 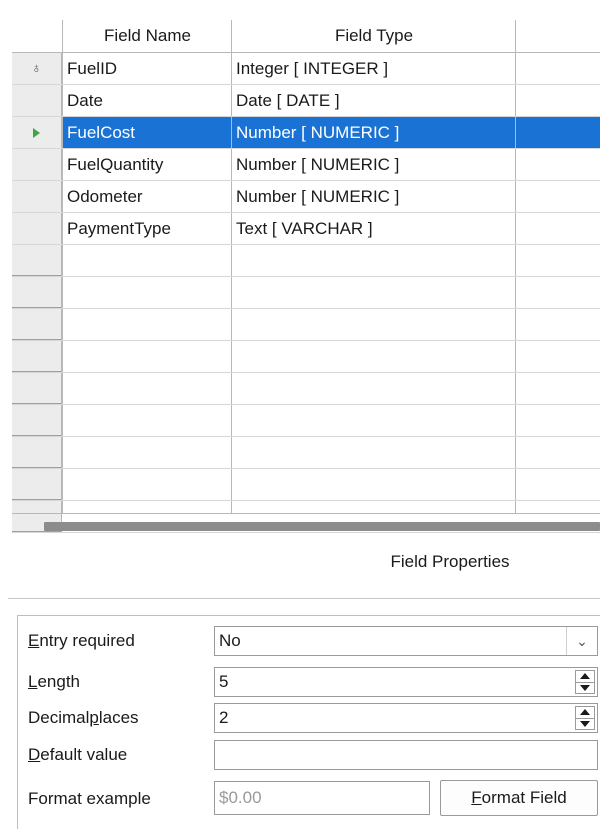 I want to click on decimal-places-stepper, so click(x=585, y=718).